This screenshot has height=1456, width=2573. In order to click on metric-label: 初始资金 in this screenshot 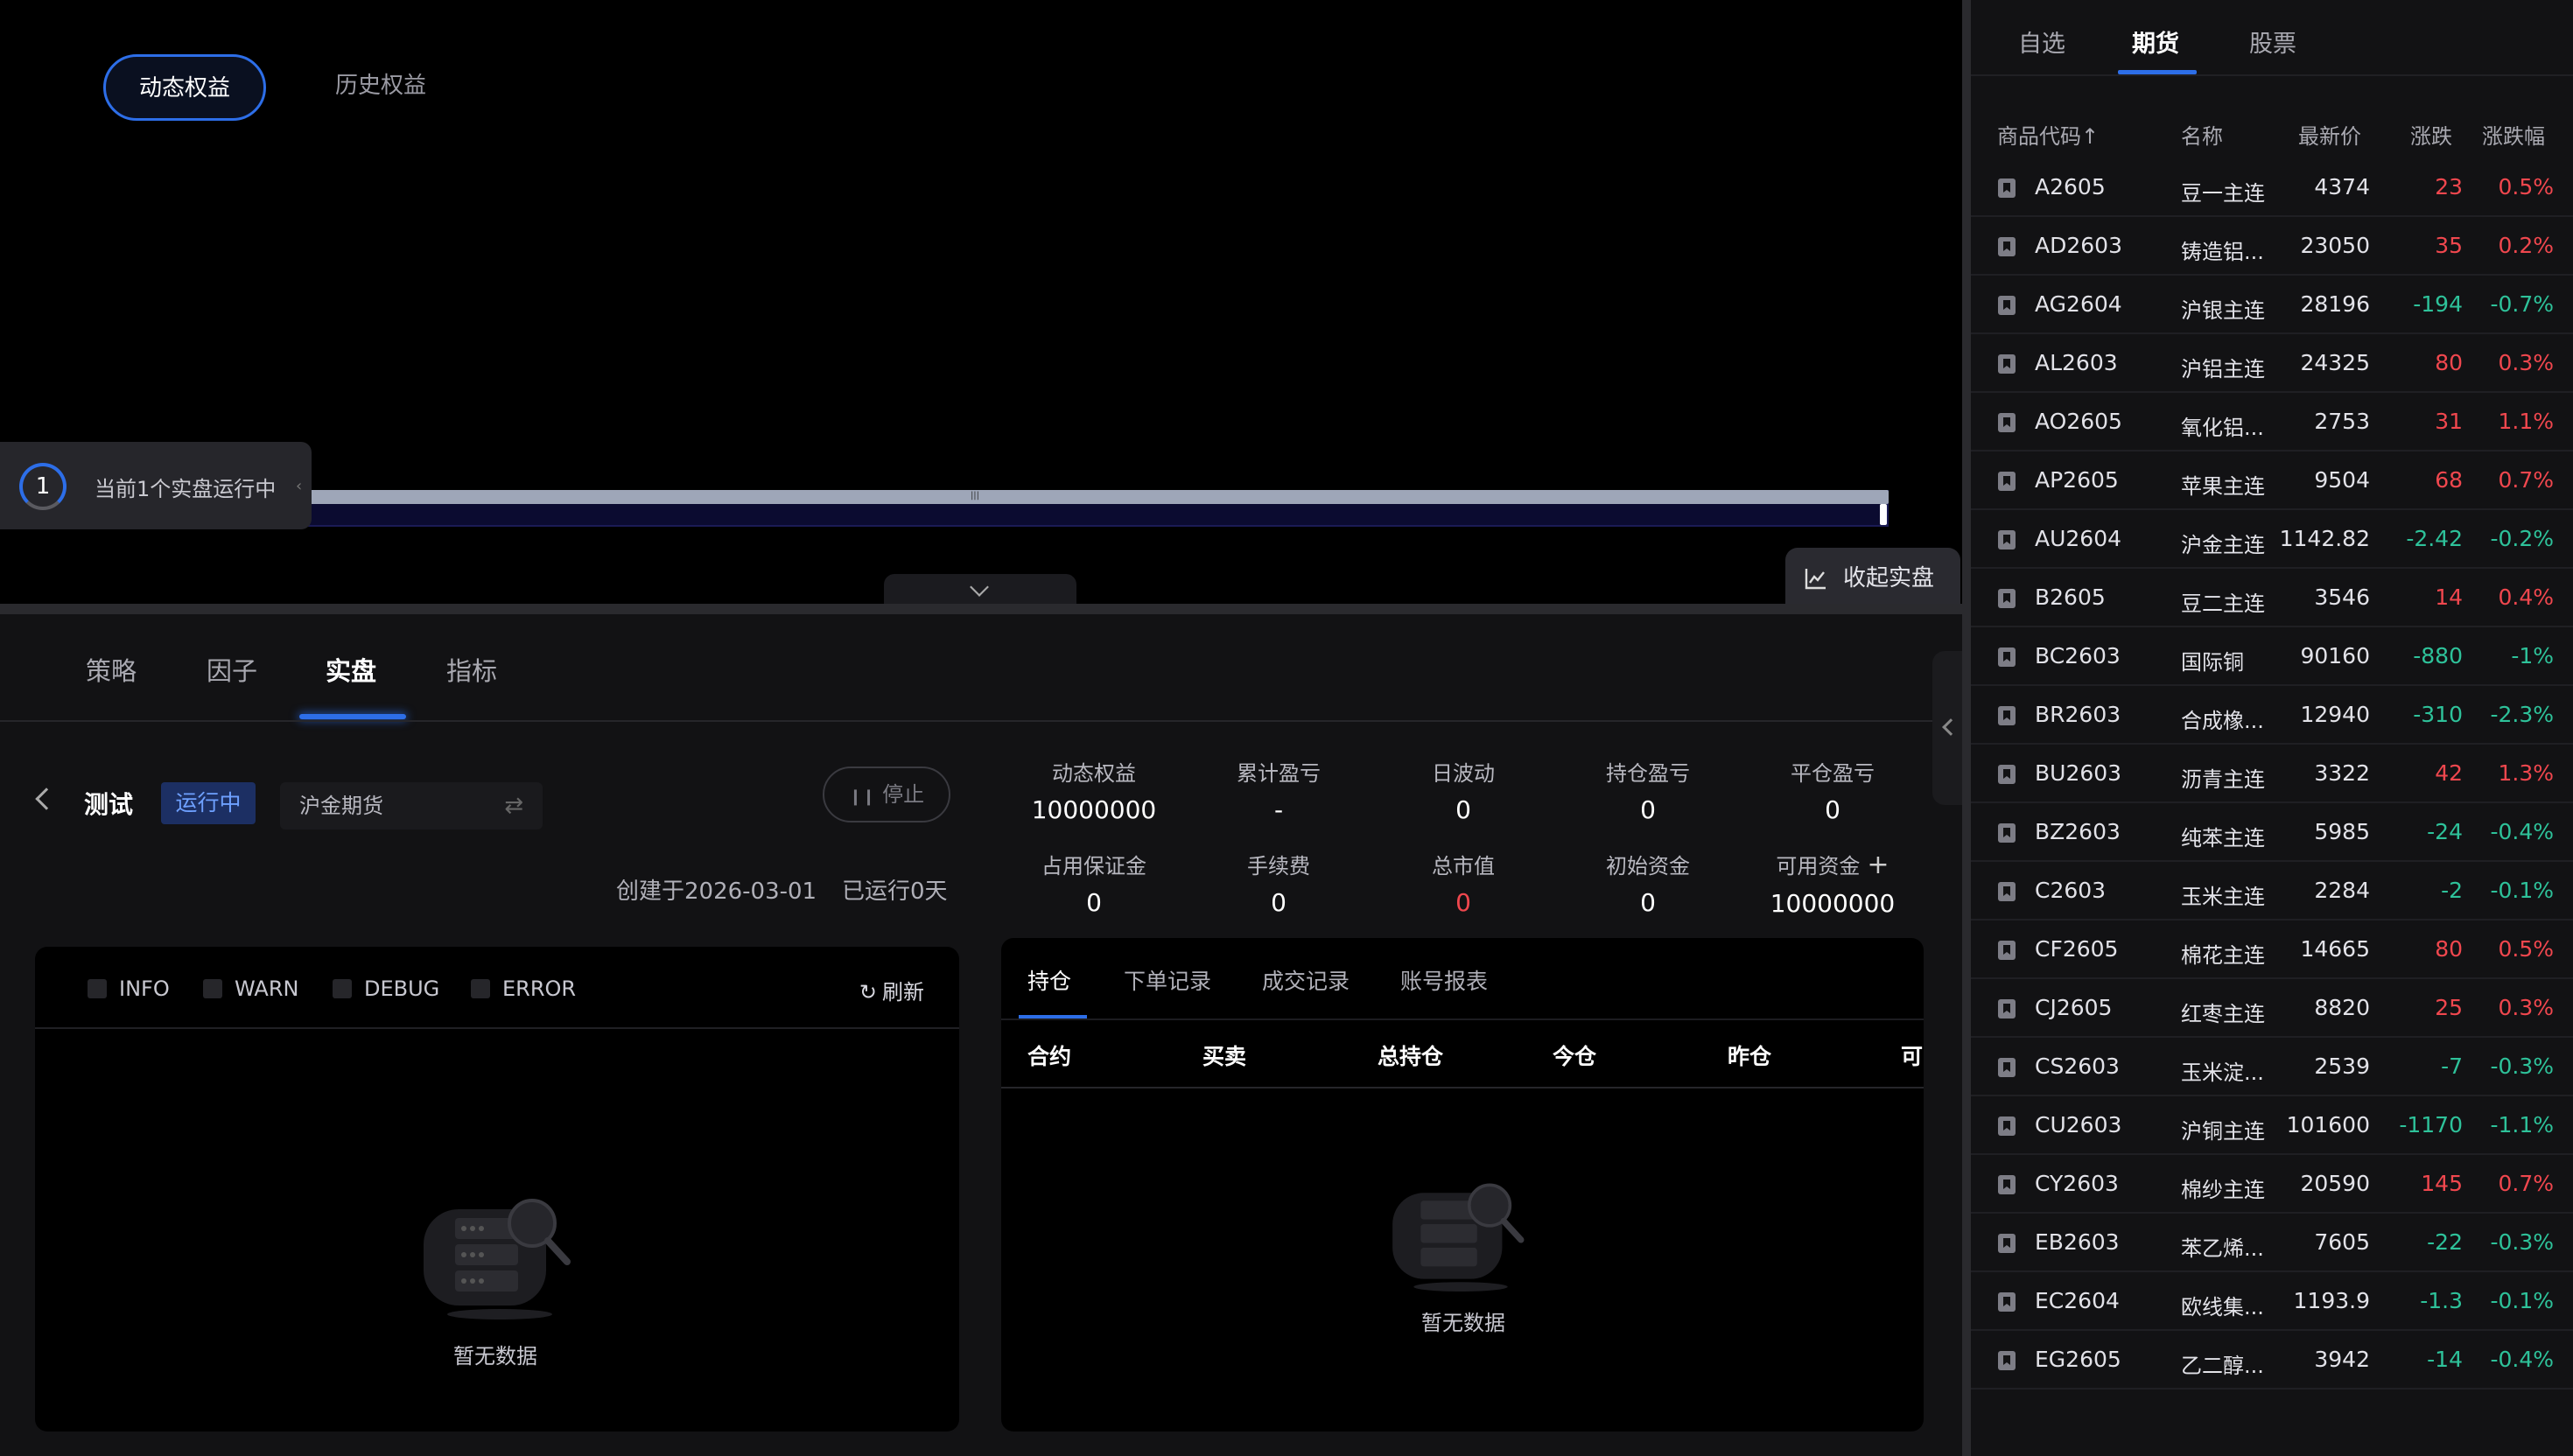, I will do `click(1648, 866)`.